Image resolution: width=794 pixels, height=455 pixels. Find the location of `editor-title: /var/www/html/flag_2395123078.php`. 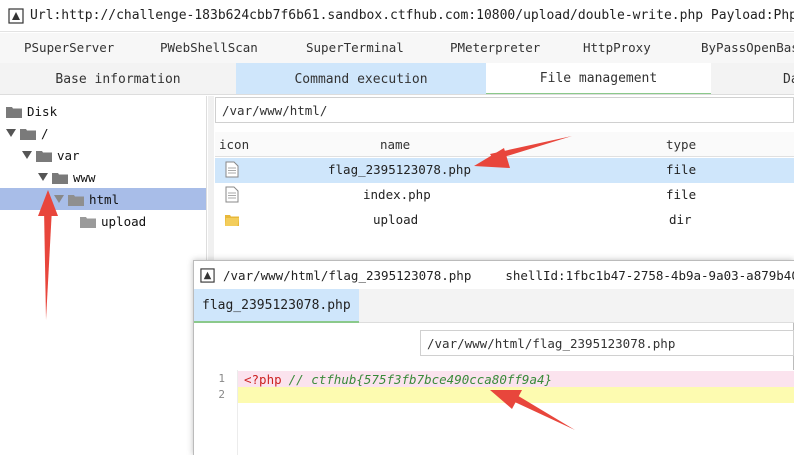

editor-title: /var/www/html/flag_2395123078.php is located at coordinates (347, 275).